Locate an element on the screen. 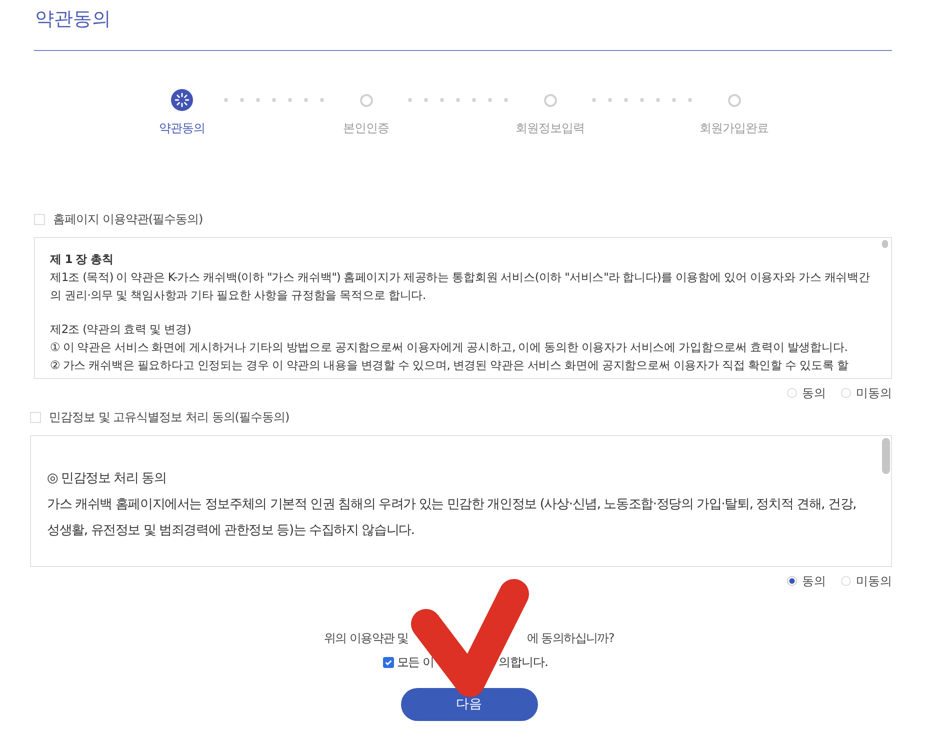 The width and height of the screenshot is (938, 741). step-label: 회원가입완료 is located at coordinates (734, 128).